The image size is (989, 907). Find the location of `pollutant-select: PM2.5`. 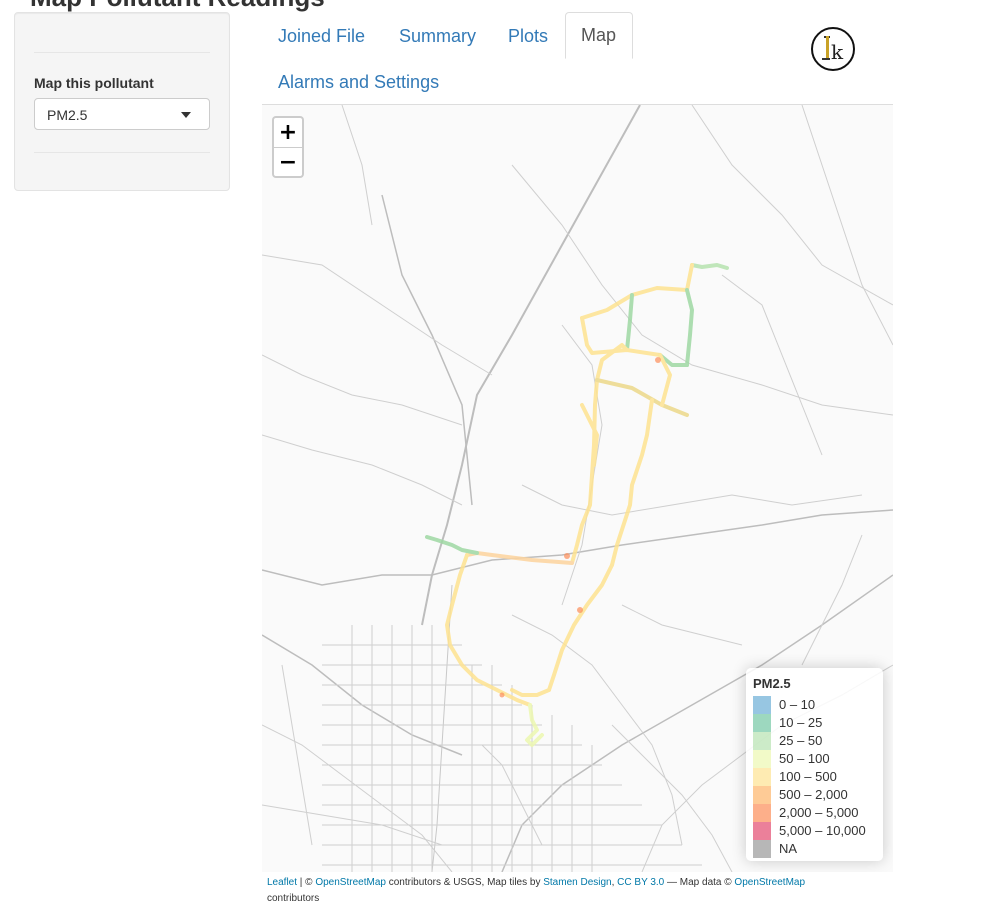

pollutant-select: PM2.5 is located at coordinates (122, 114).